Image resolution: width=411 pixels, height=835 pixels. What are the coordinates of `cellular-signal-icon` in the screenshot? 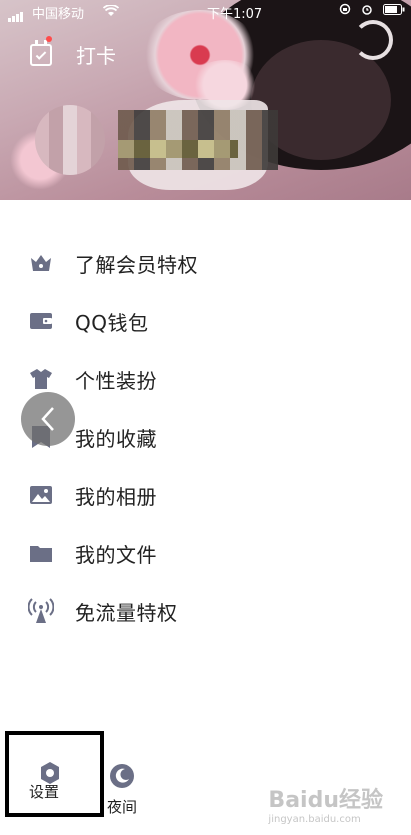 It's located at (16, 14).